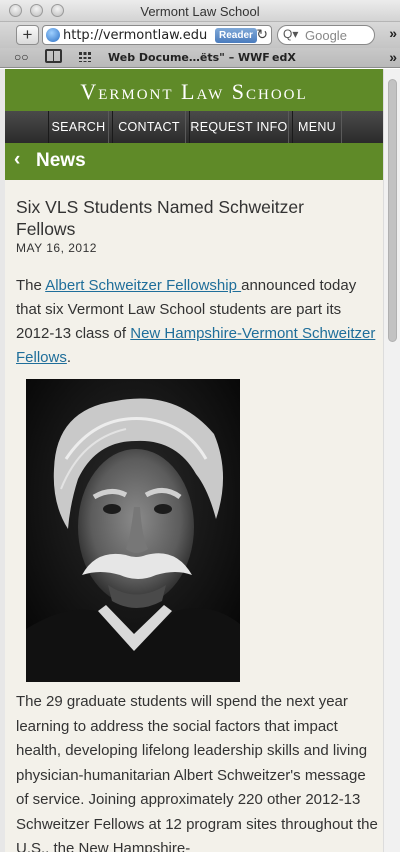  What do you see at coordinates (284, 57) in the screenshot?
I see `bookmark-item: edX` at bounding box center [284, 57].